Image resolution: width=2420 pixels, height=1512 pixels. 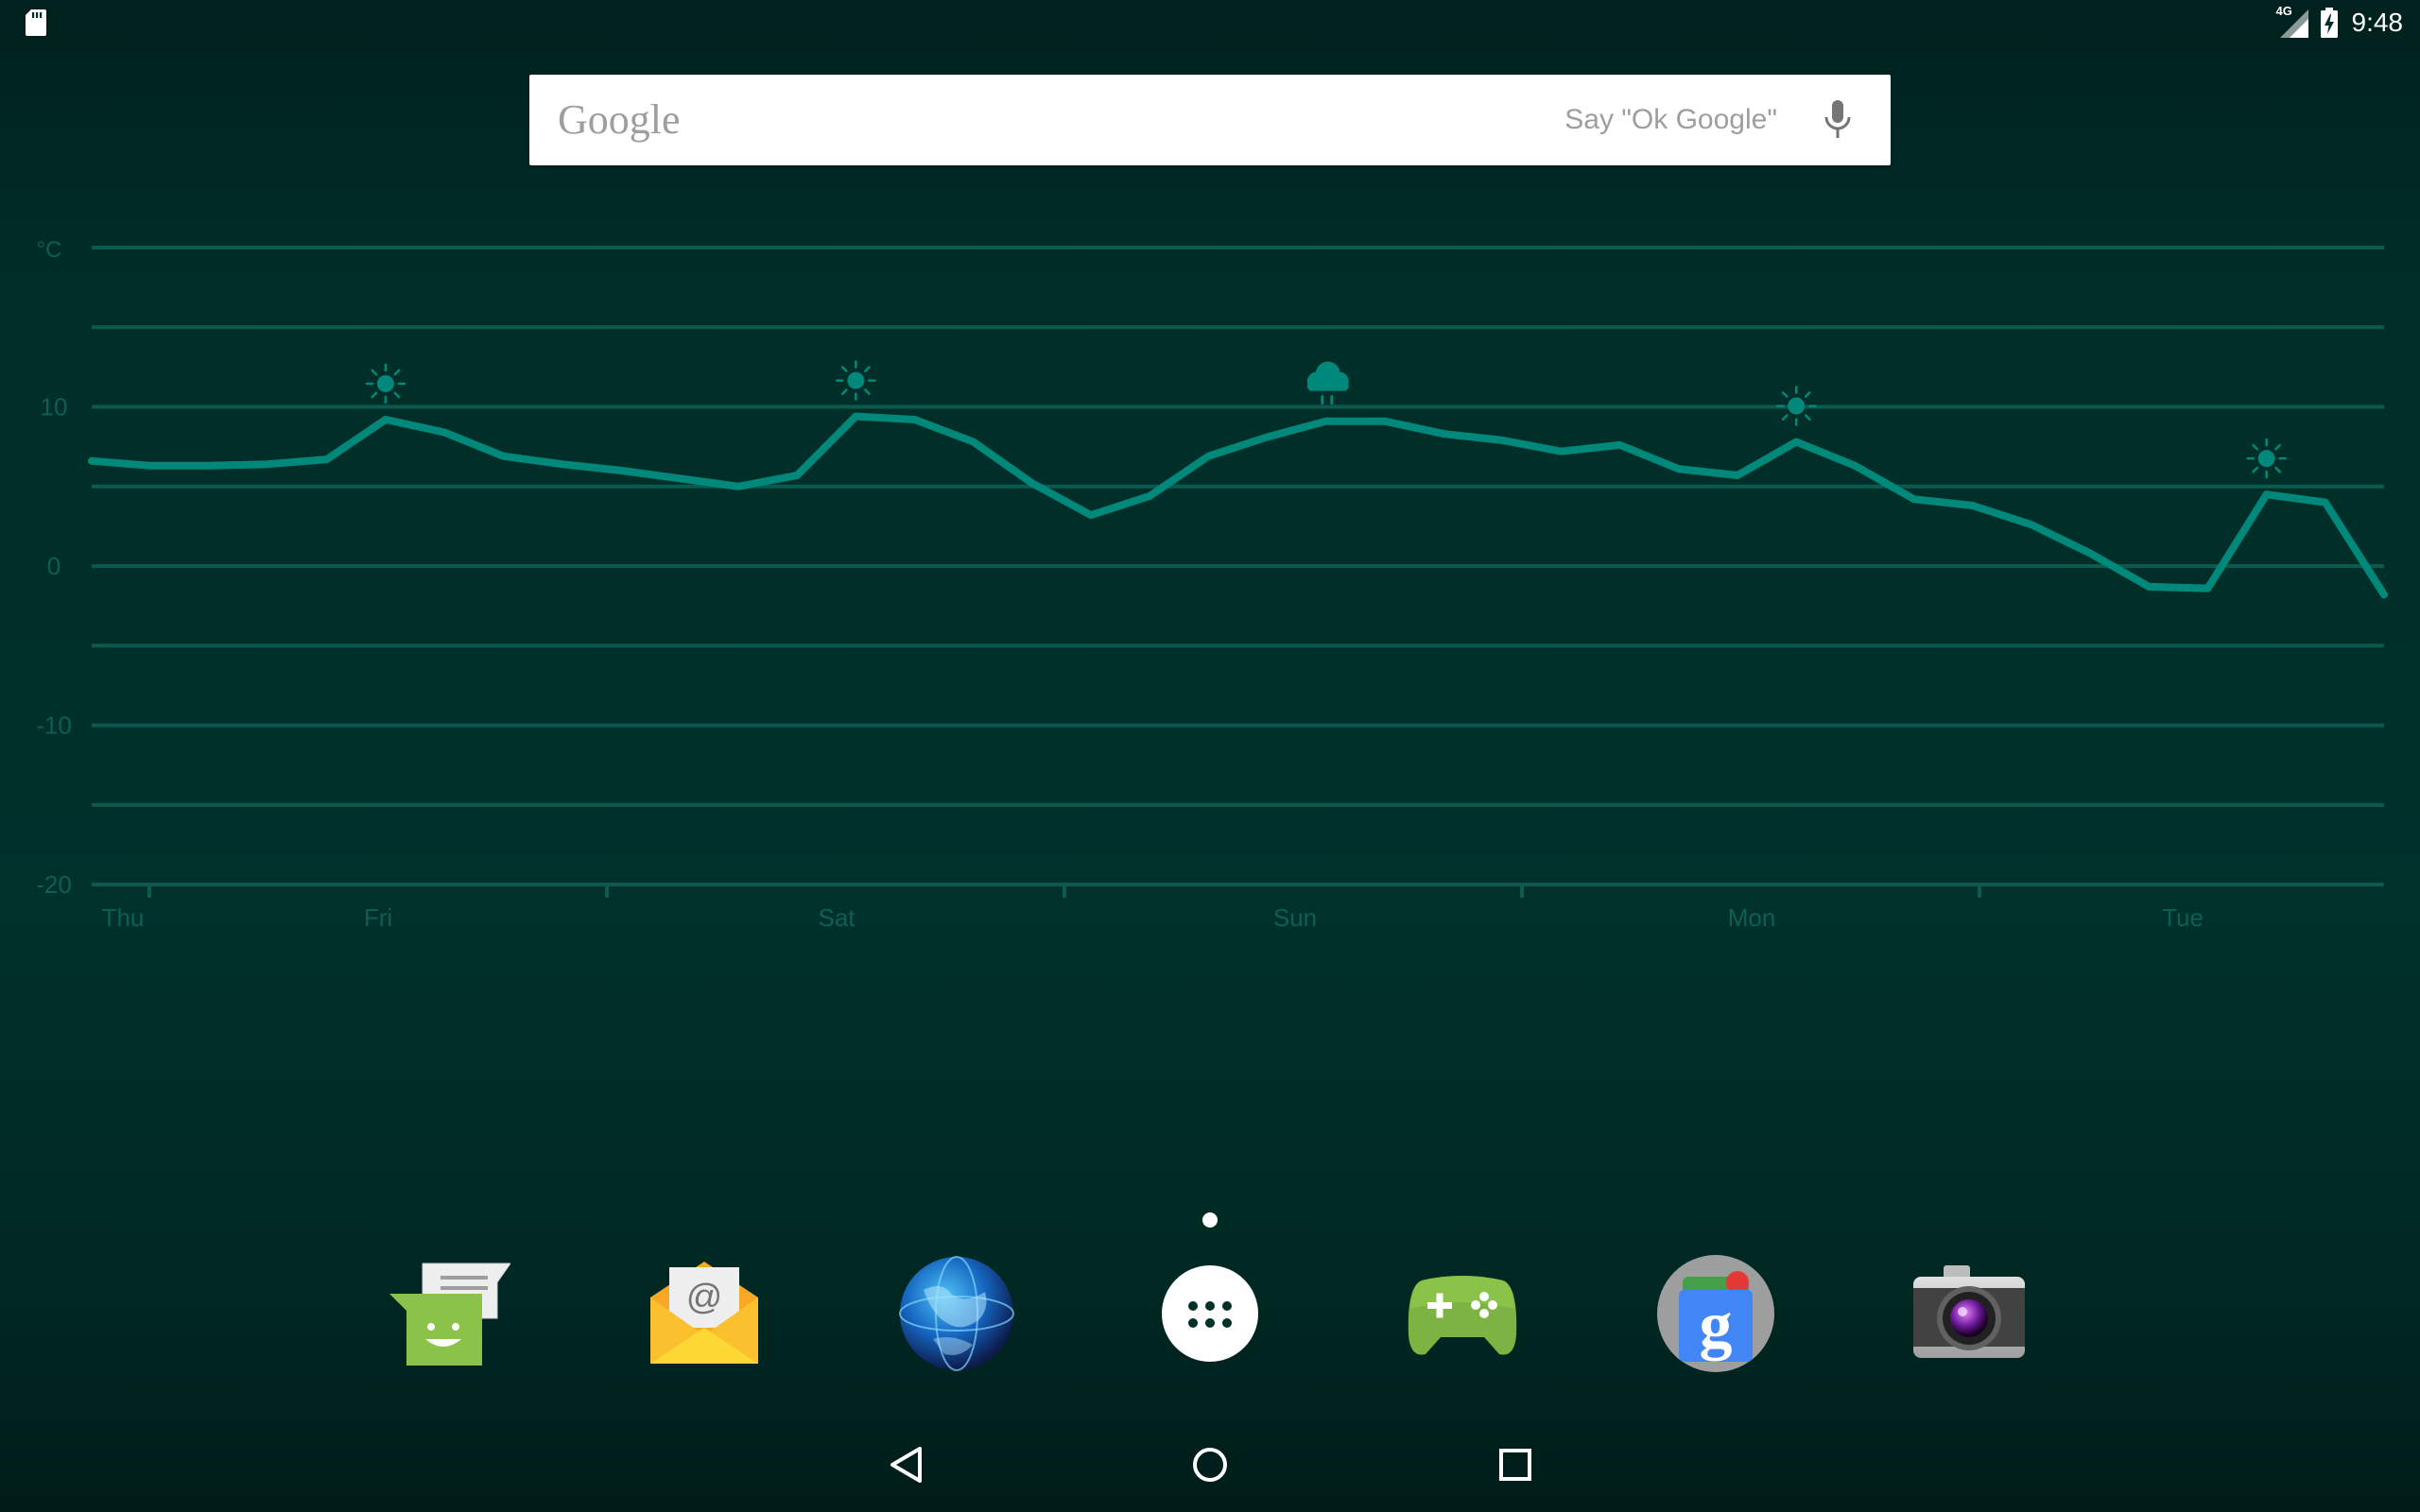 What do you see at coordinates (1327, 383) in the screenshot?
I see `rain-cloud-icon` at bounding box center [1327, 383].